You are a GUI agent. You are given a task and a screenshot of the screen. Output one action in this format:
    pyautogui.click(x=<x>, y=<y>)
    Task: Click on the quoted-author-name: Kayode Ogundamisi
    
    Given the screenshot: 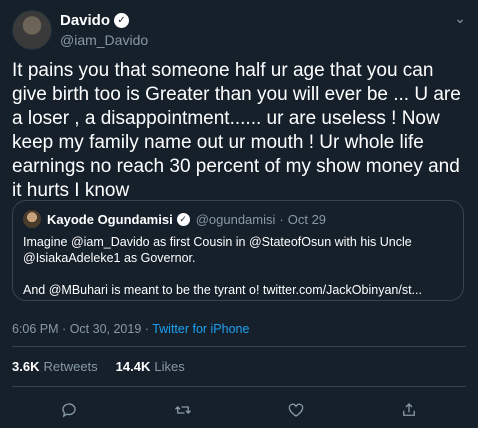 What is the action you would take?
    pyautogui.click(x=110, y=219)
    